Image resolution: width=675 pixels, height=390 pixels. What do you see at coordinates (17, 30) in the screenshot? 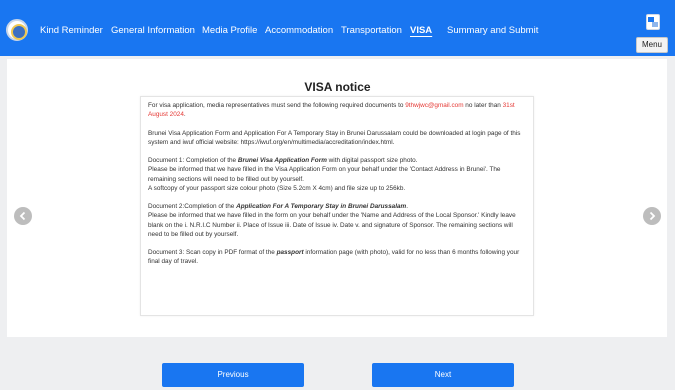
I see `logo-icon` at bounding box center [17, 30].